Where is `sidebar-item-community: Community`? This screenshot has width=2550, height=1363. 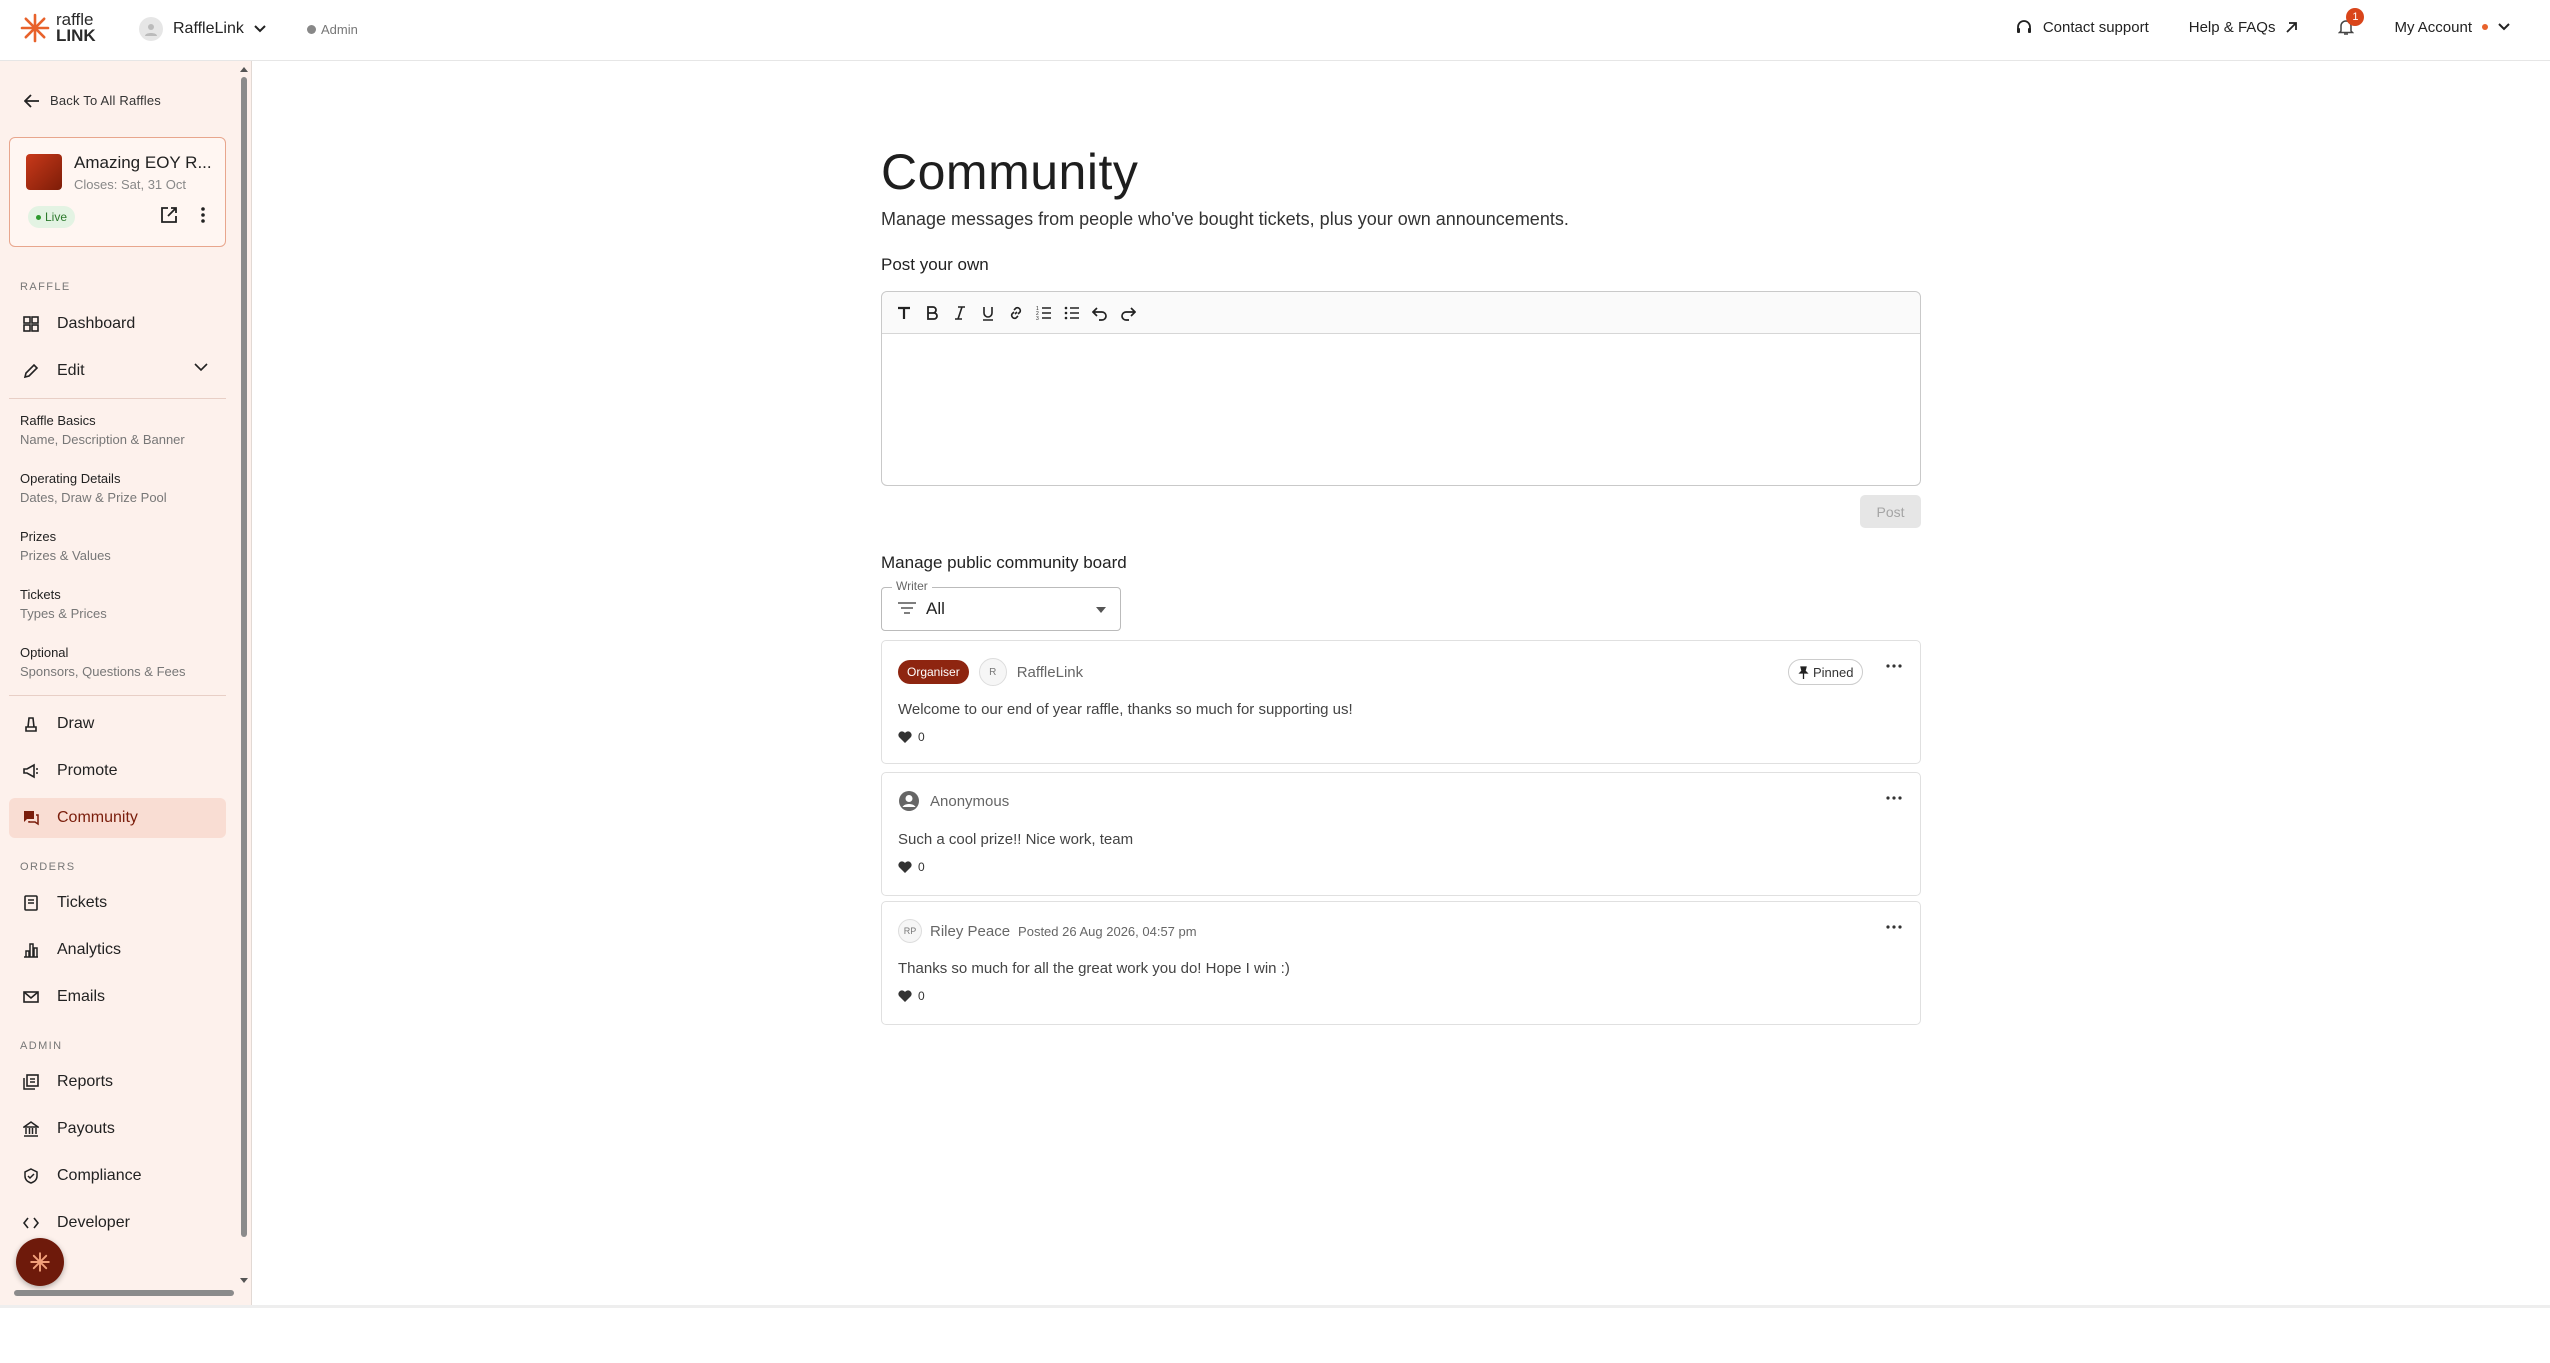 sidebar-item-community: Community is located at coordinates (117, 818).